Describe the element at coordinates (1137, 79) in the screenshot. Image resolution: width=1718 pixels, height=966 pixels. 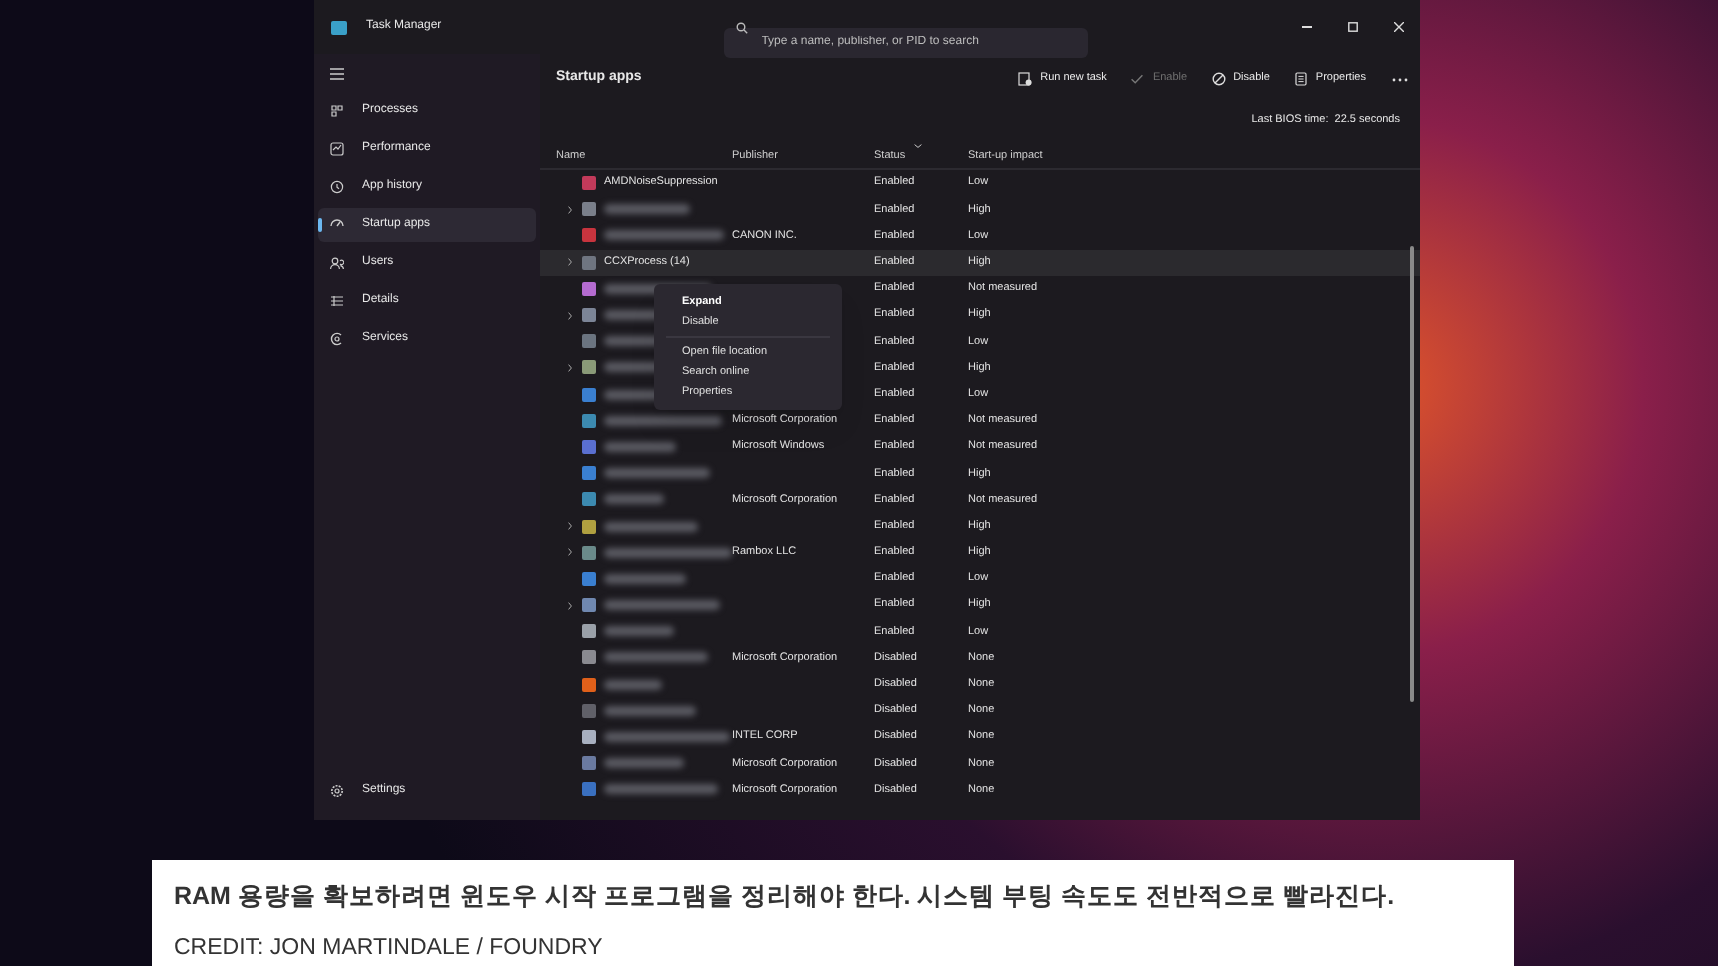
I see `check-icon` at that location.